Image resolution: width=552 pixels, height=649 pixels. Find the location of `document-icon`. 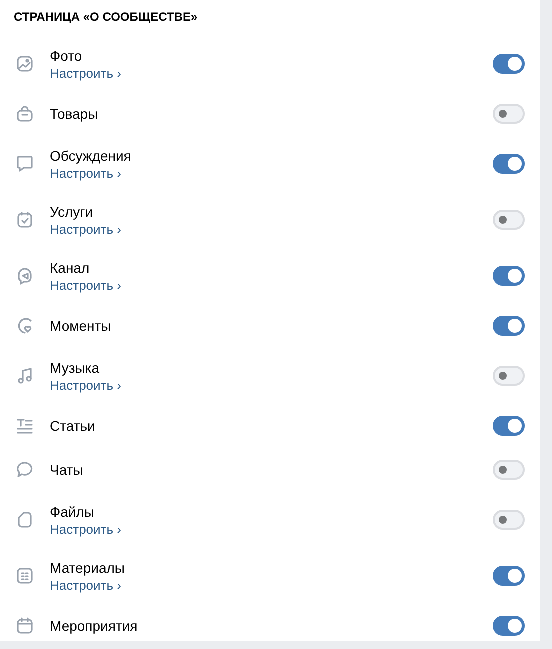

document-icon is located at coordinates (25, 520).